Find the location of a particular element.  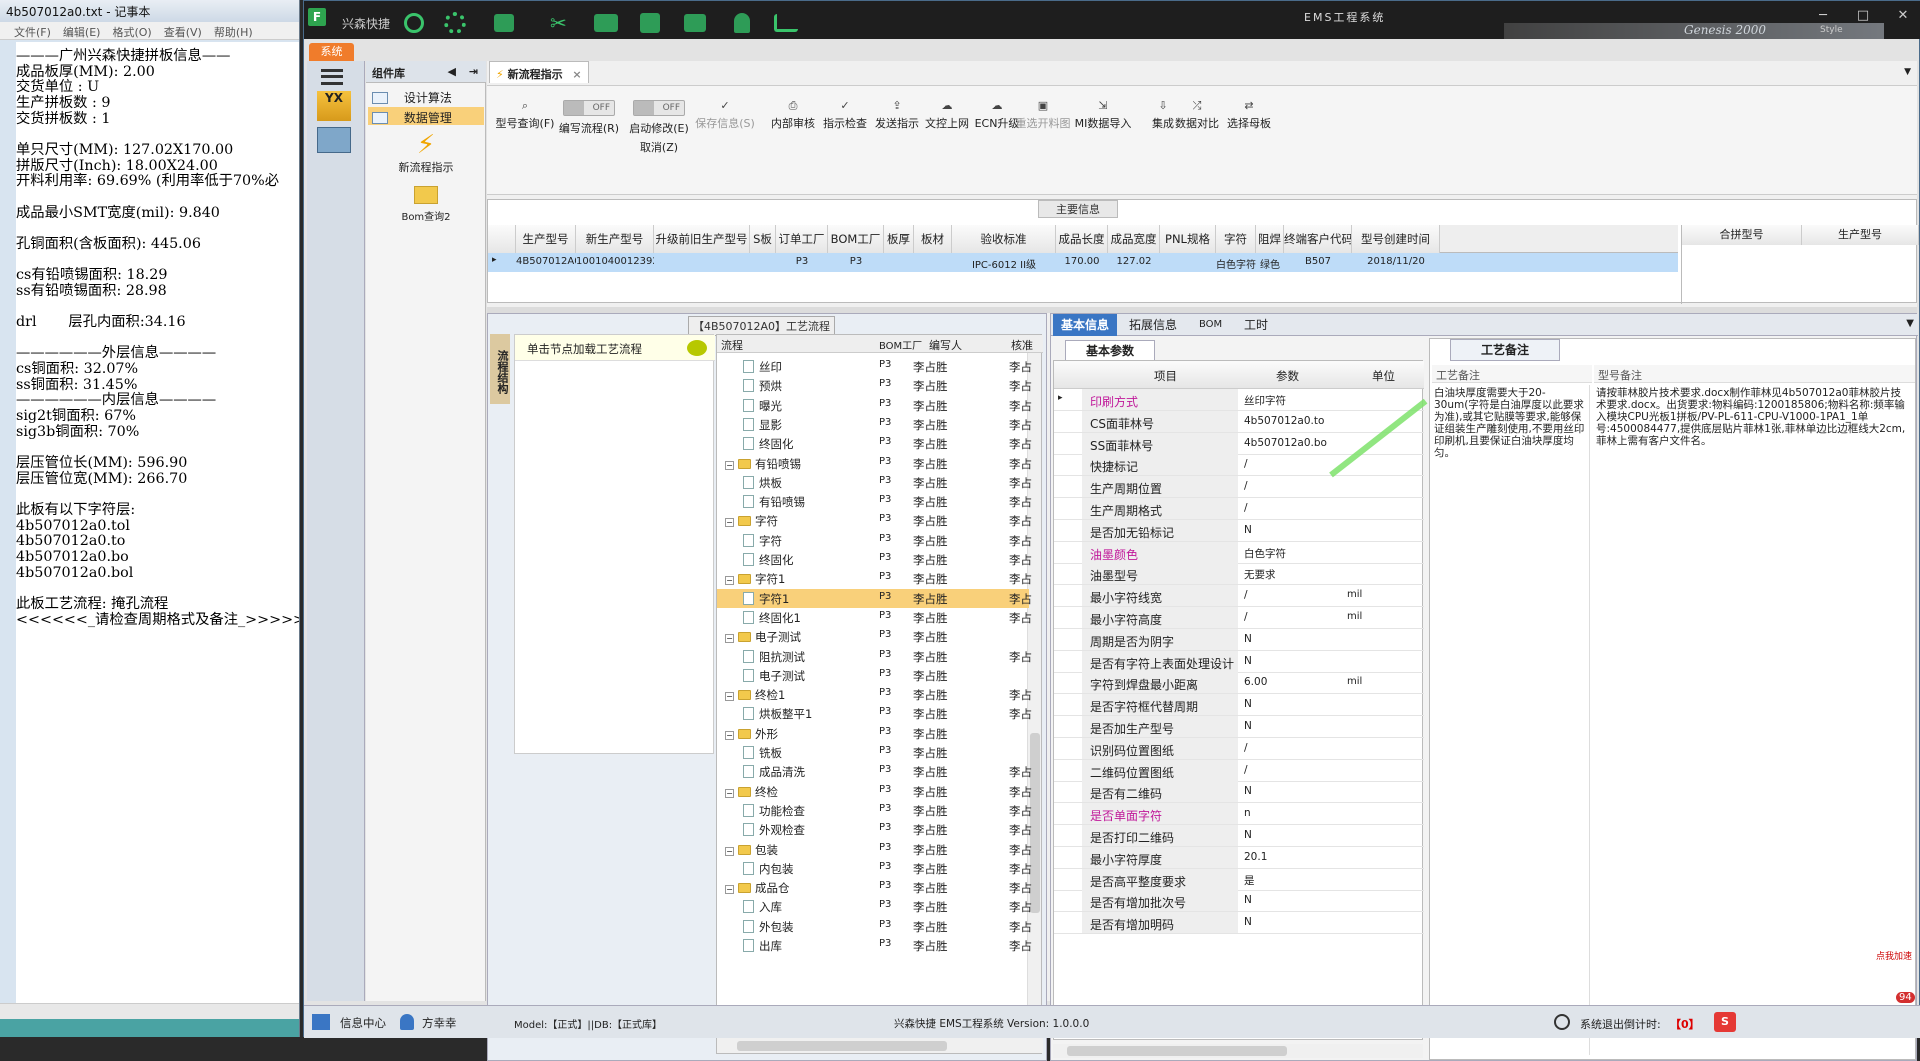

column-header: BOM工厂 is located at coordinates (856, 239).